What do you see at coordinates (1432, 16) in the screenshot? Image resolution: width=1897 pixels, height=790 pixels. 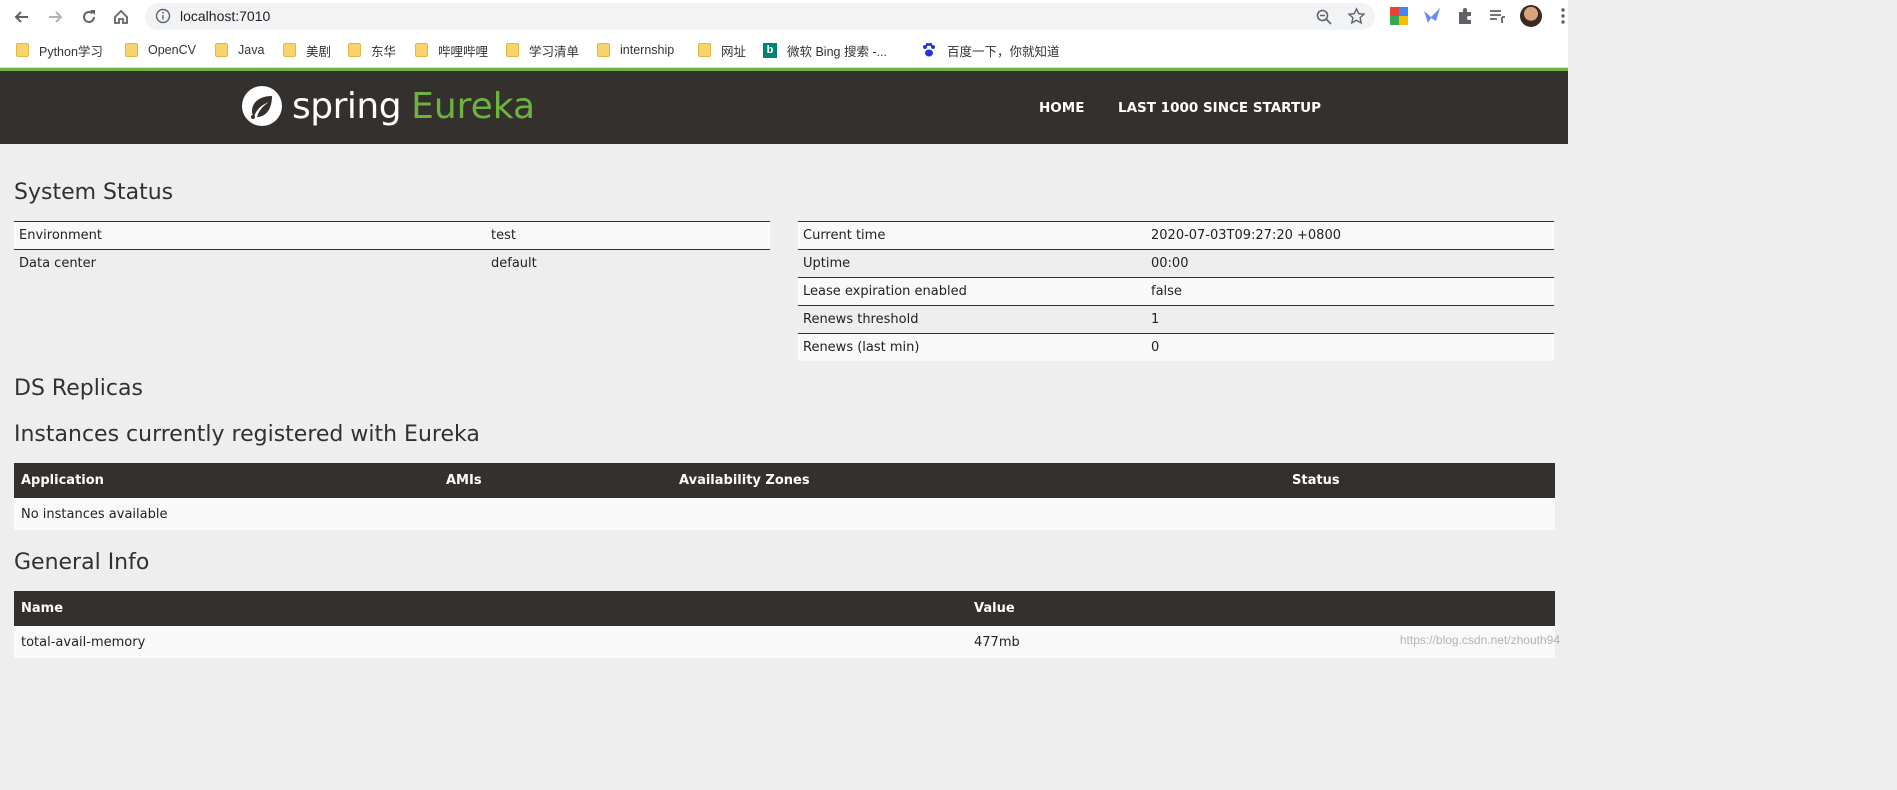 I see `bird-extension-icon` at bounding box center [1432, 16].